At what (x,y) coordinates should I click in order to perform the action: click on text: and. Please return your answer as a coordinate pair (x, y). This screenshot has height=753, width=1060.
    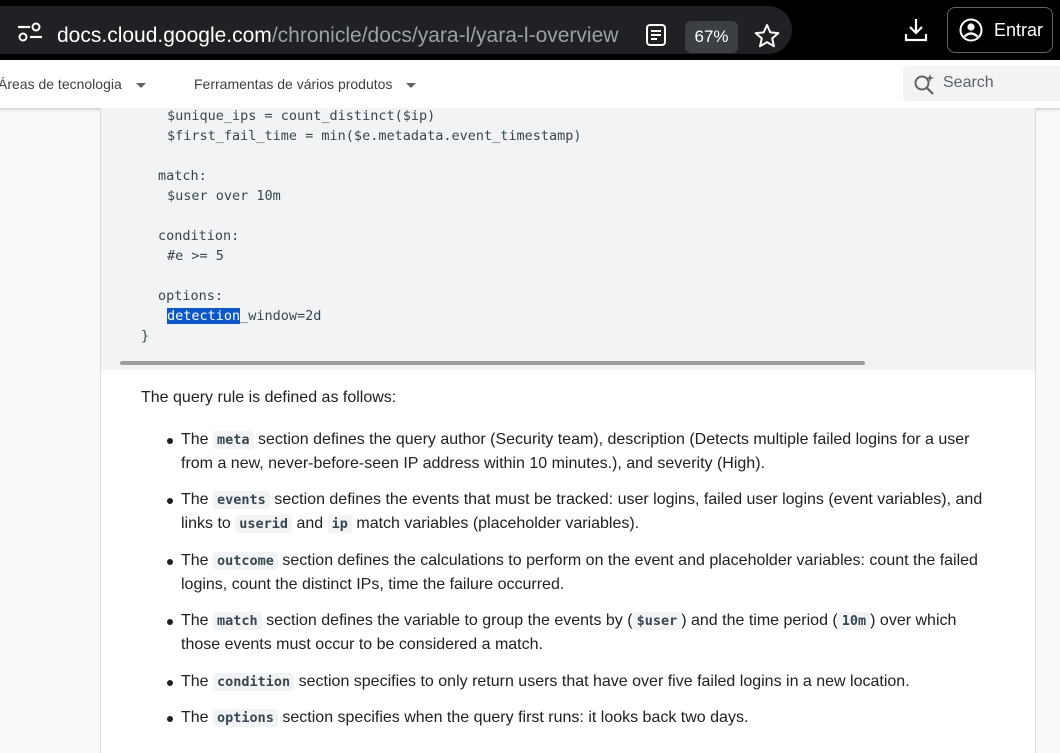
    Looking at the image, I should click on (310, 523).